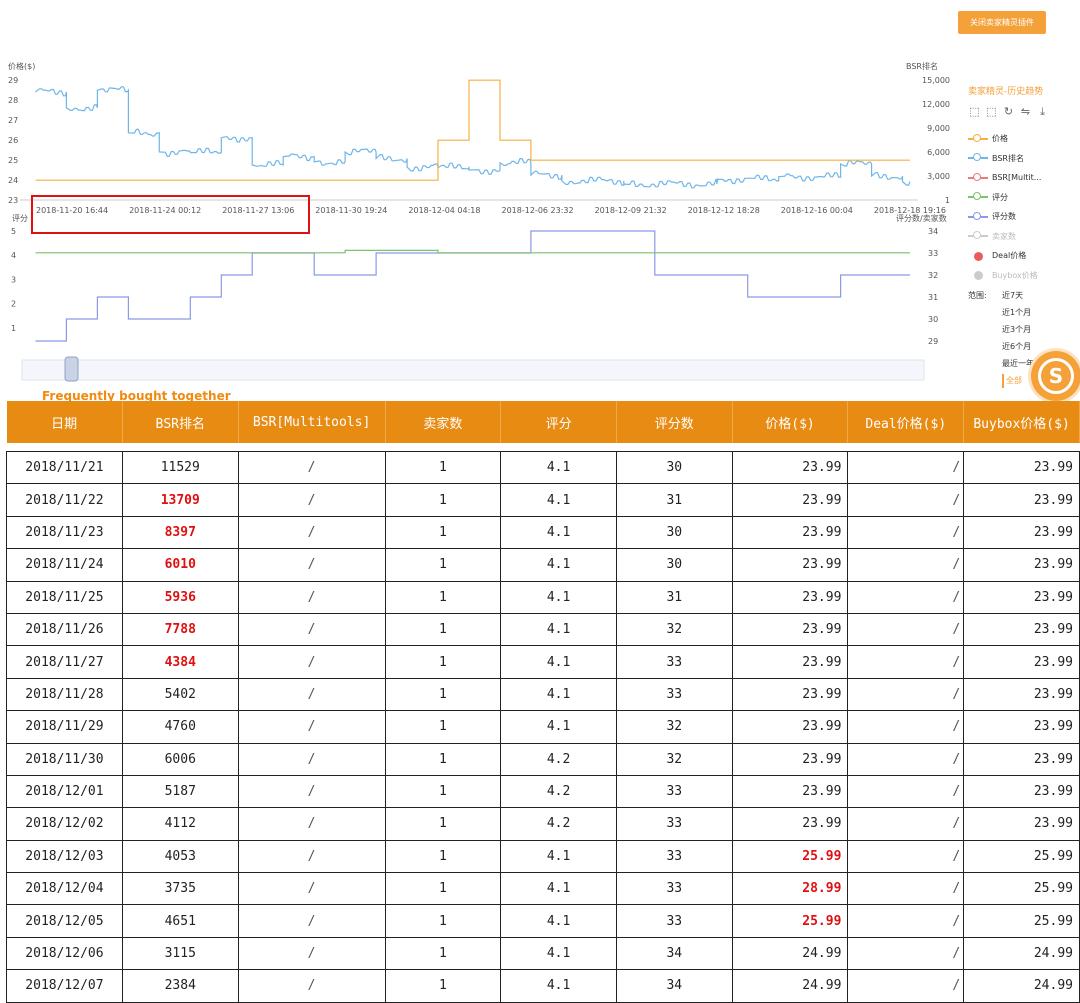  What do you see at coordinates (1024, 217) in the screenshot?
I see `legend-item: 评分数` at bounding box center [1024, 217].